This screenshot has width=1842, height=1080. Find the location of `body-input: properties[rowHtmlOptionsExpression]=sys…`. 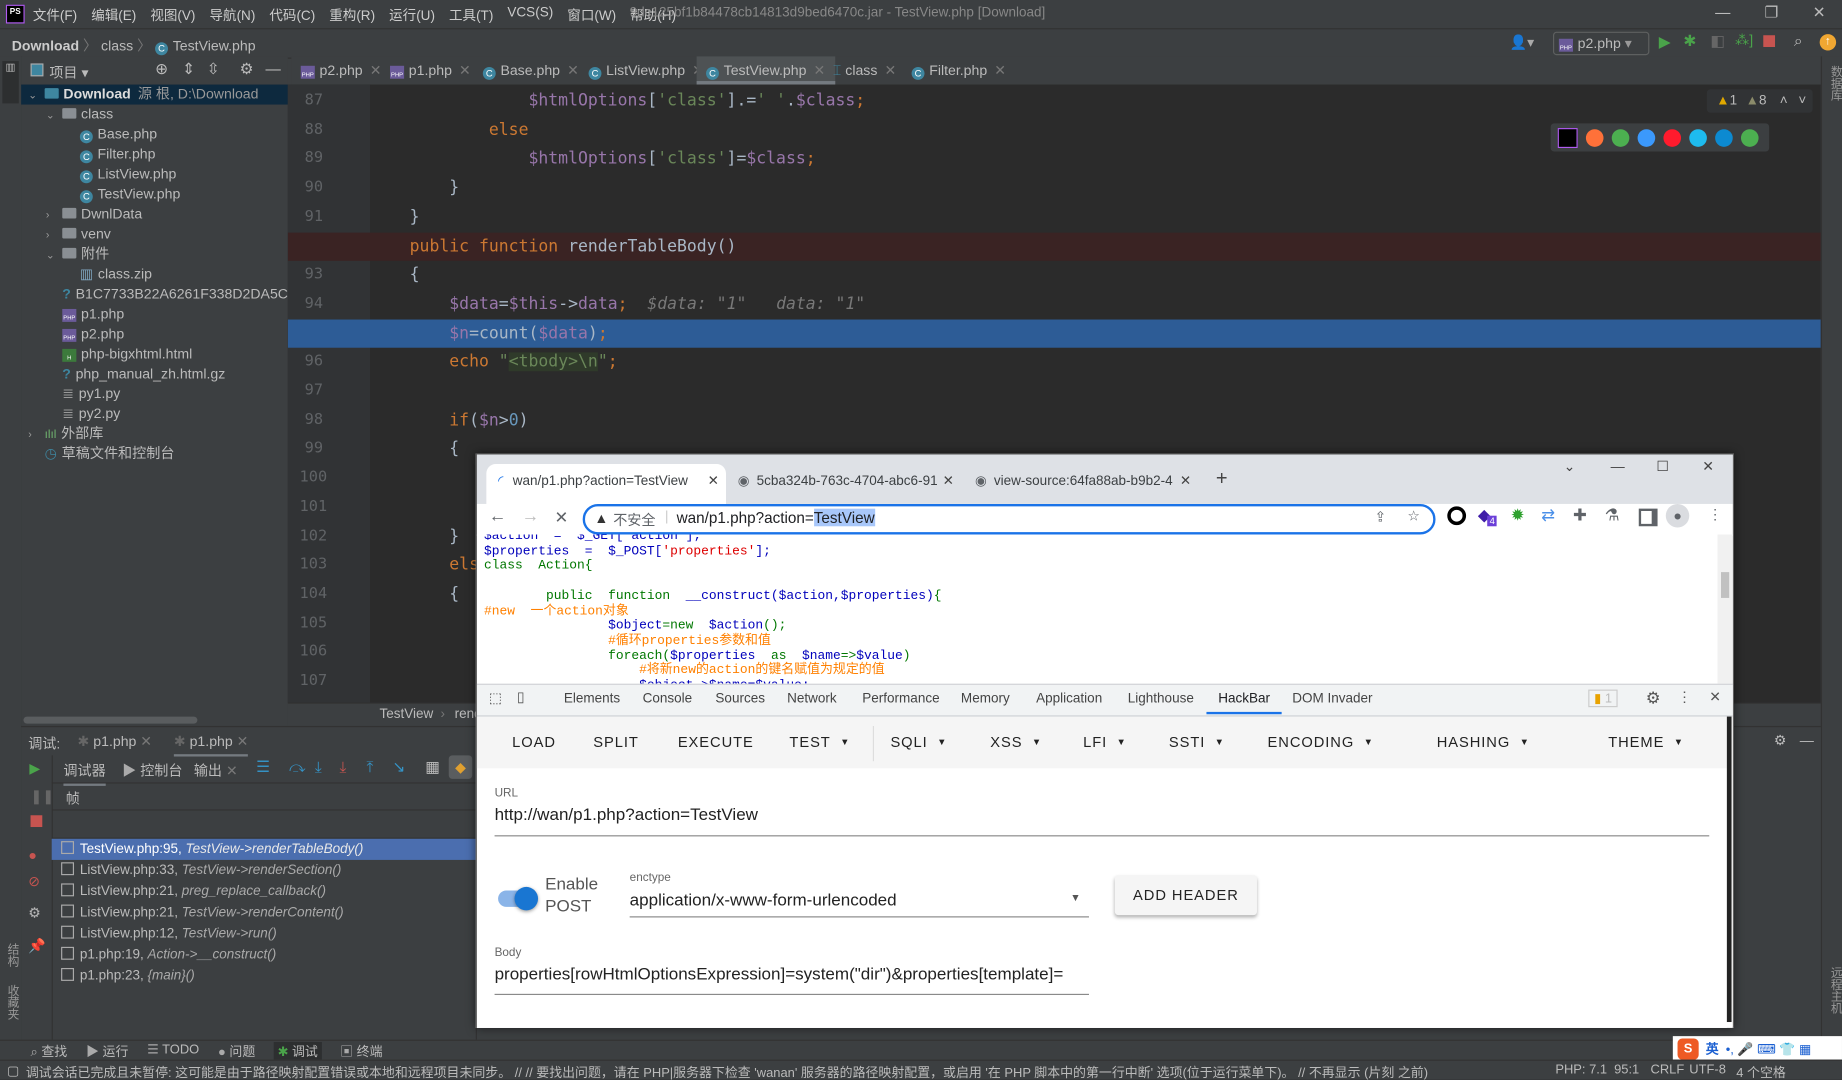

body-input: properties[rowHtmlOptionsExpression]=sys… is located at coordinates (779, 975).